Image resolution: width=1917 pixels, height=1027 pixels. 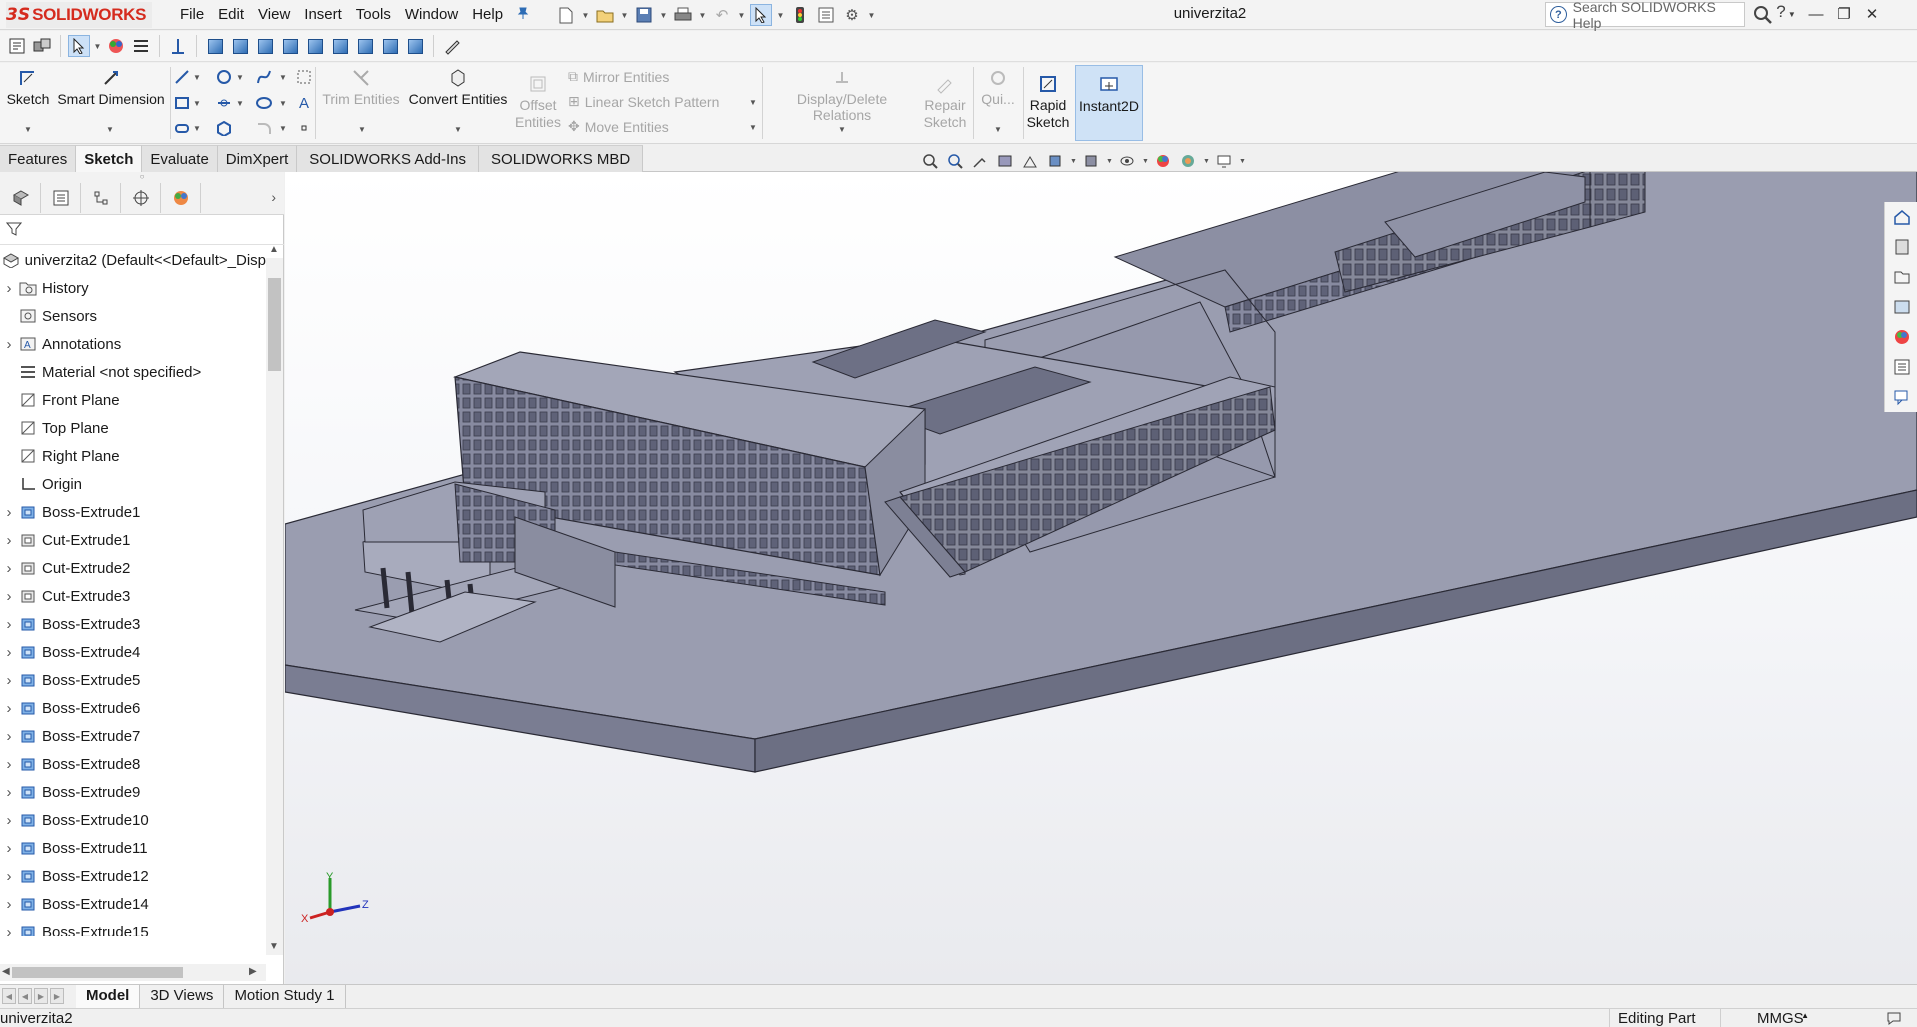 I want to click on polygon-chain-icon, so click(x=182, y=128).